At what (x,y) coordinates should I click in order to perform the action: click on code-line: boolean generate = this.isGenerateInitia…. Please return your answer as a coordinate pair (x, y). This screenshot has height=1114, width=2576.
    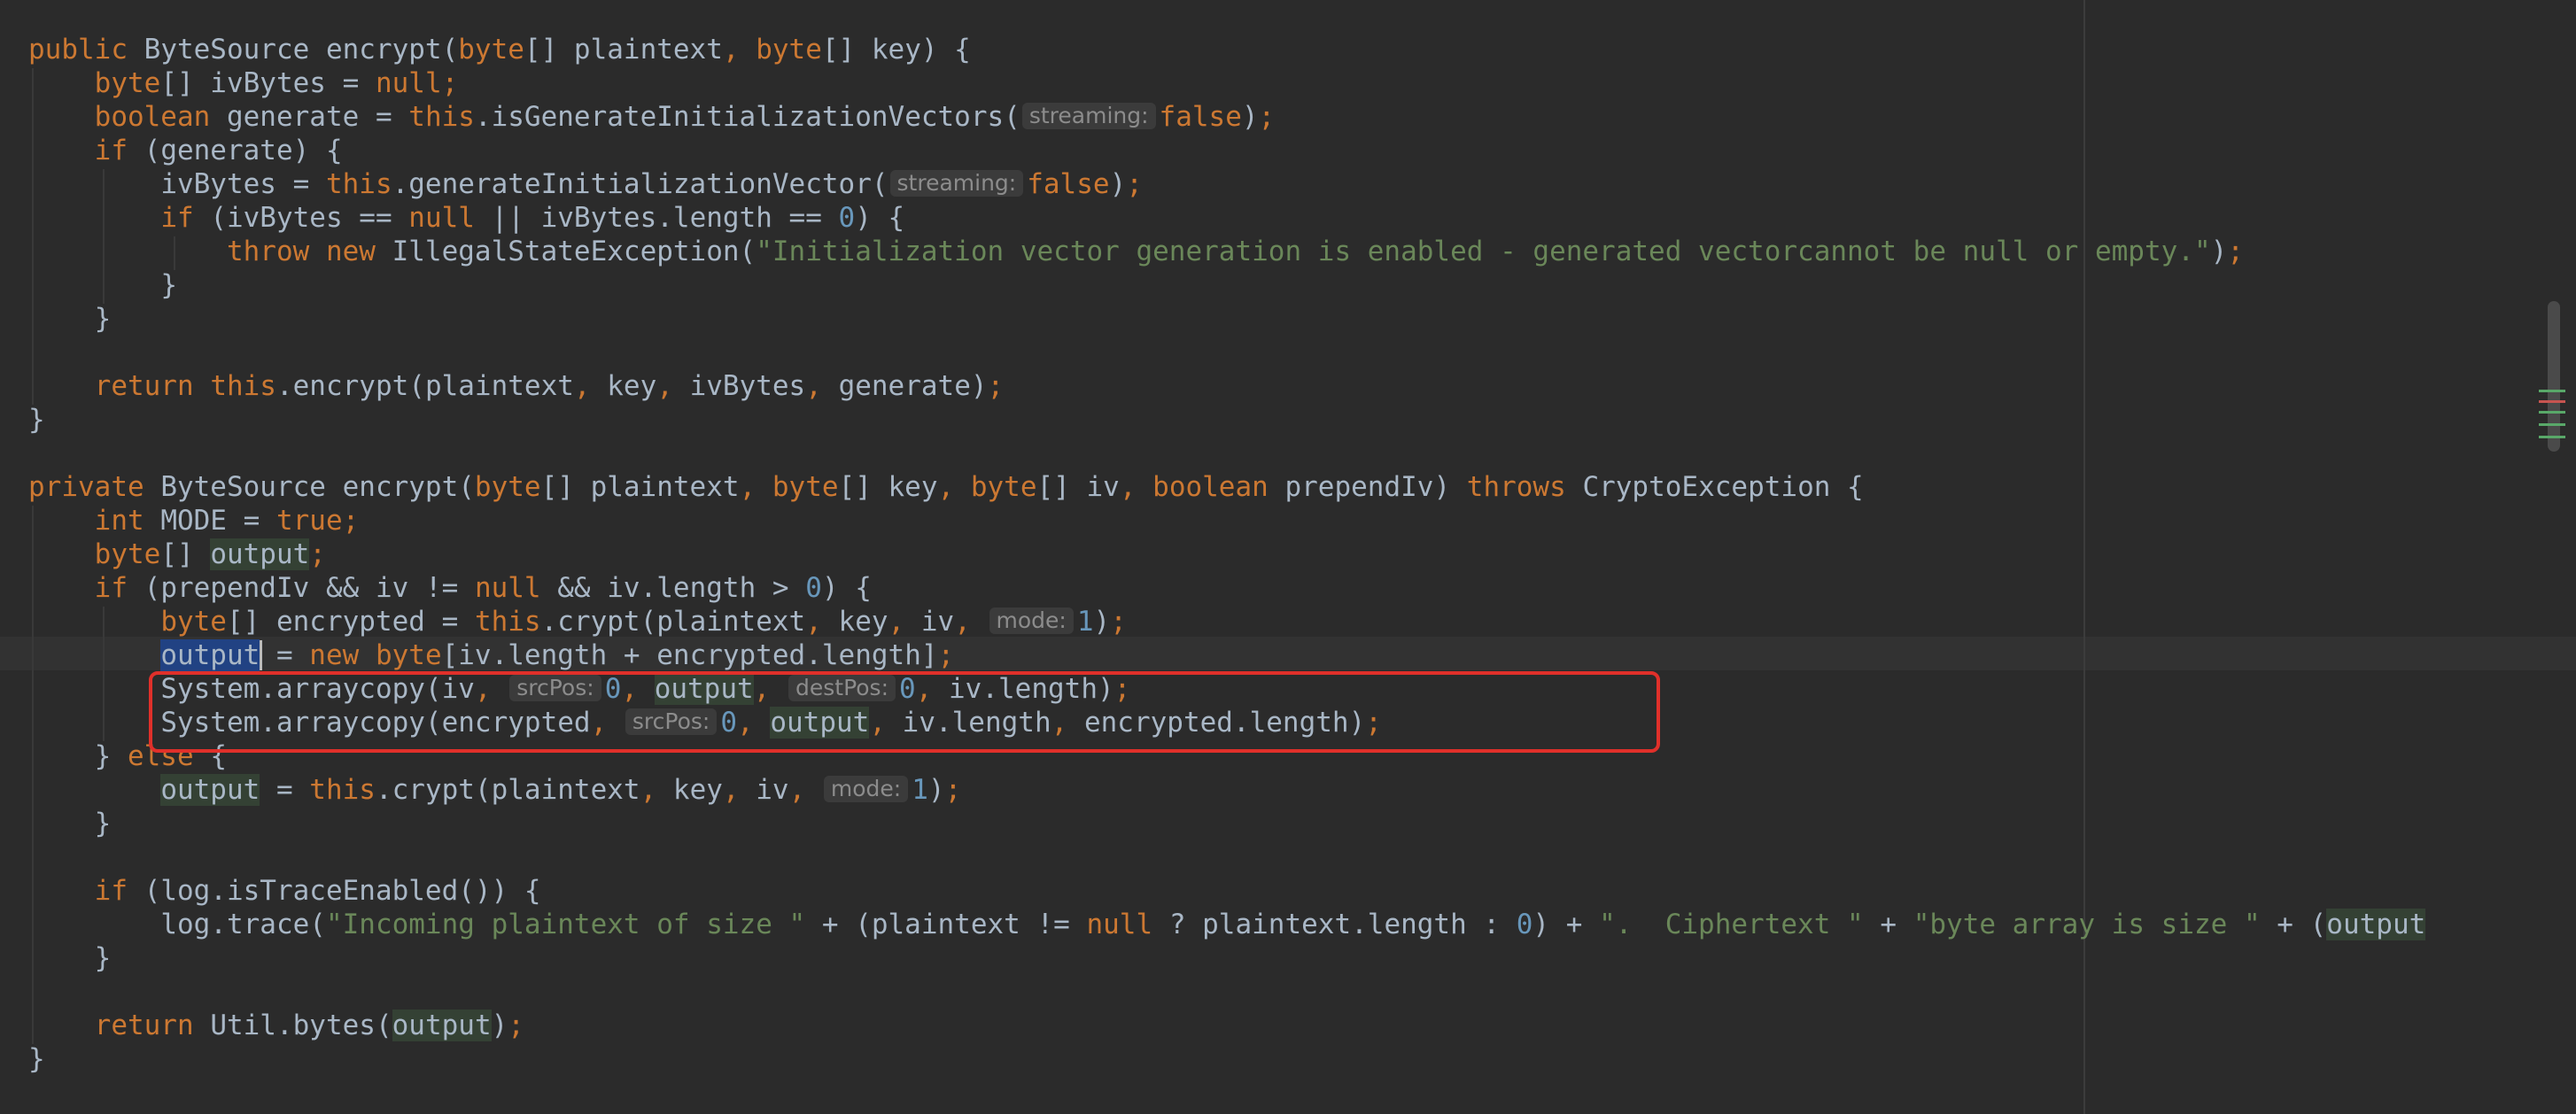
    Looking at the image, I should click on (1226, 117).